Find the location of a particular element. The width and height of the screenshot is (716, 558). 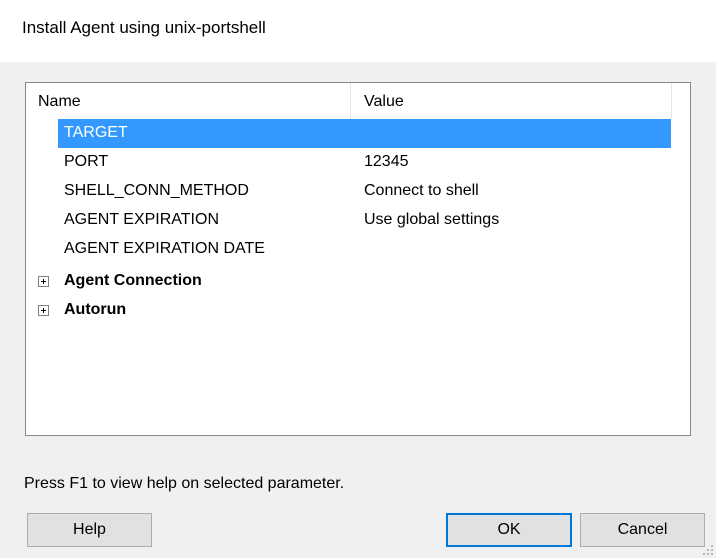

dialog-title: Install Agent using unix-portshell is located at coordinates (144, 27).